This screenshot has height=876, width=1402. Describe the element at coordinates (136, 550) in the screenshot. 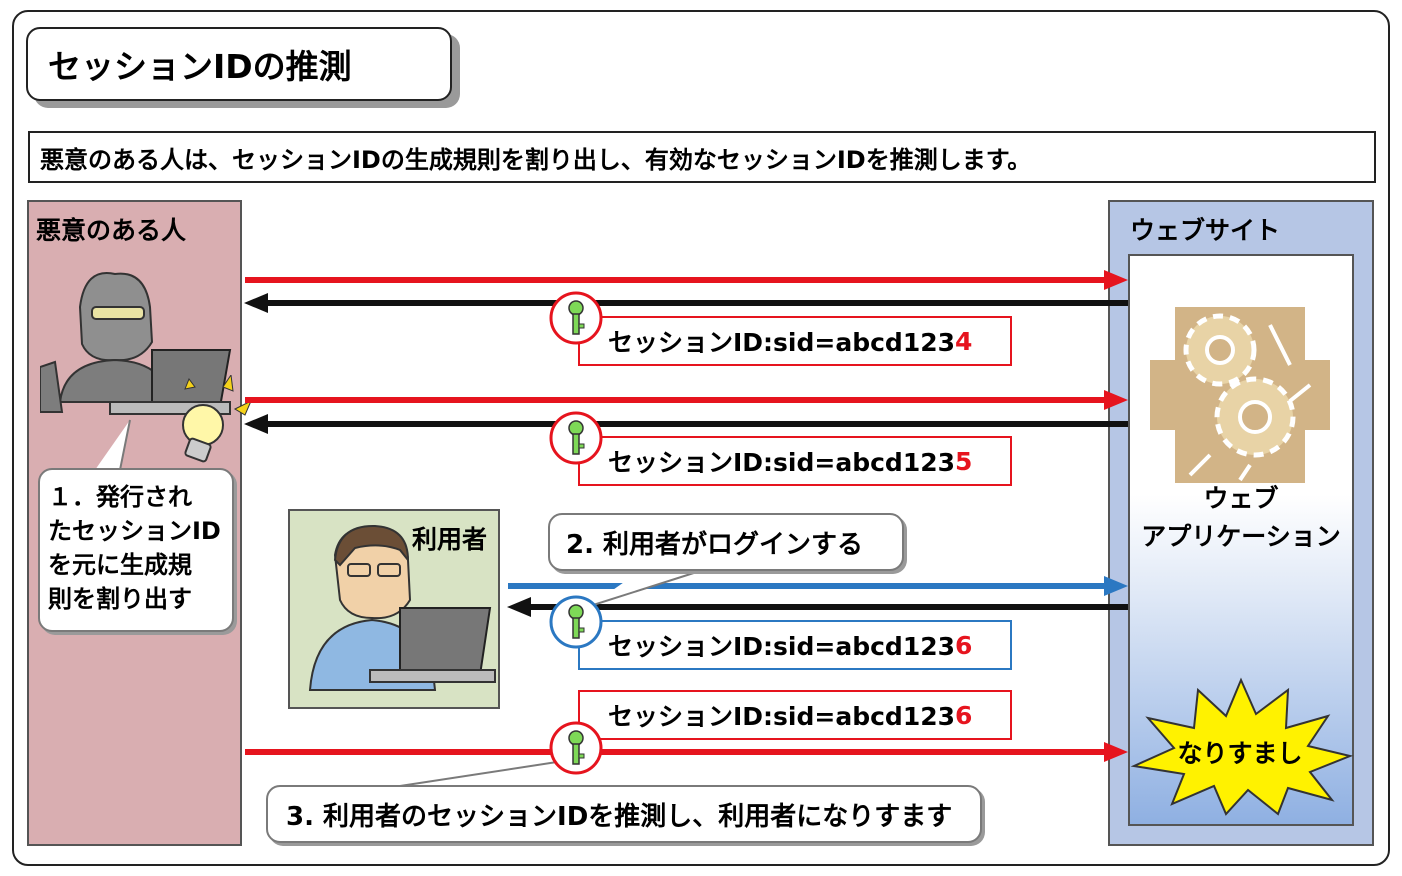

I see `step1-callout: １．発行され たセッションID を元に生成規 則を割り出す` at that location.